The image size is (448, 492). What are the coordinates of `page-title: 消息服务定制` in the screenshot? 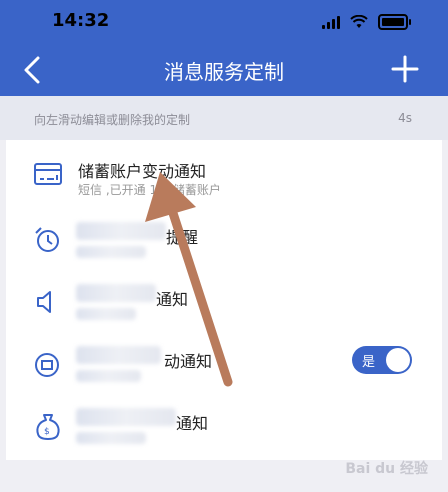 It's located at (224, 72).